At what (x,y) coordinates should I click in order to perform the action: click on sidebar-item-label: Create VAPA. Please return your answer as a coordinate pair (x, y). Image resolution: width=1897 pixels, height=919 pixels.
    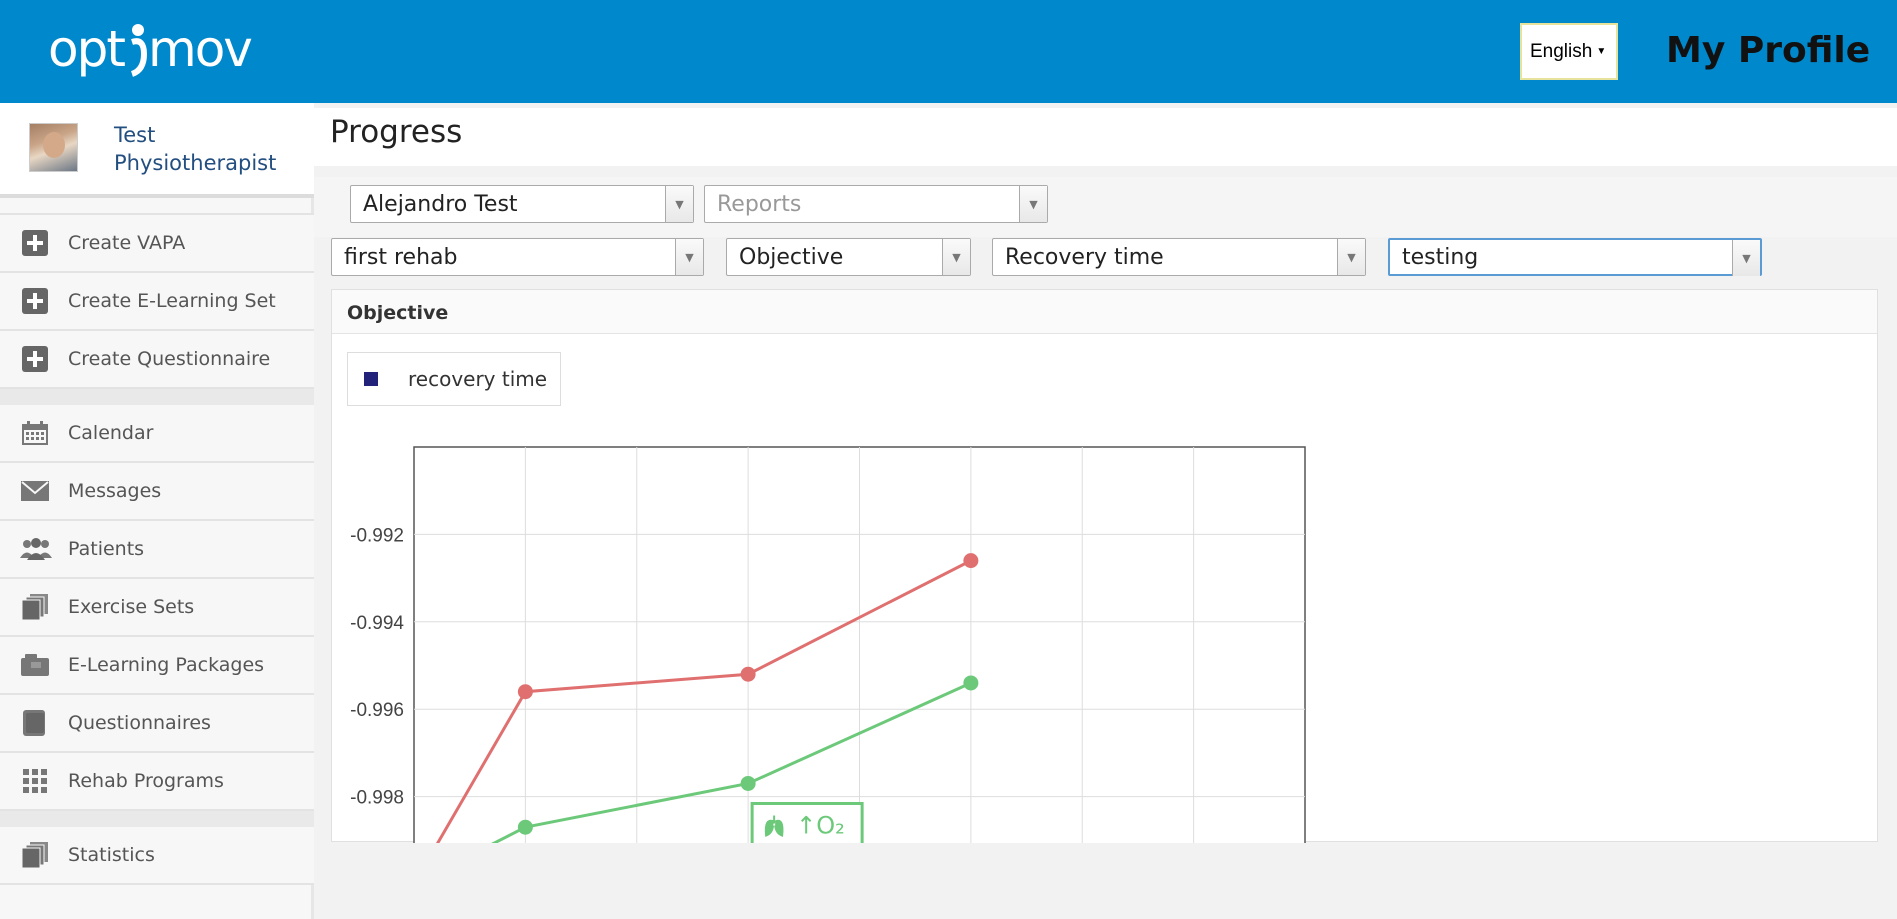
    Looking at the image, I should click on (127, 243).